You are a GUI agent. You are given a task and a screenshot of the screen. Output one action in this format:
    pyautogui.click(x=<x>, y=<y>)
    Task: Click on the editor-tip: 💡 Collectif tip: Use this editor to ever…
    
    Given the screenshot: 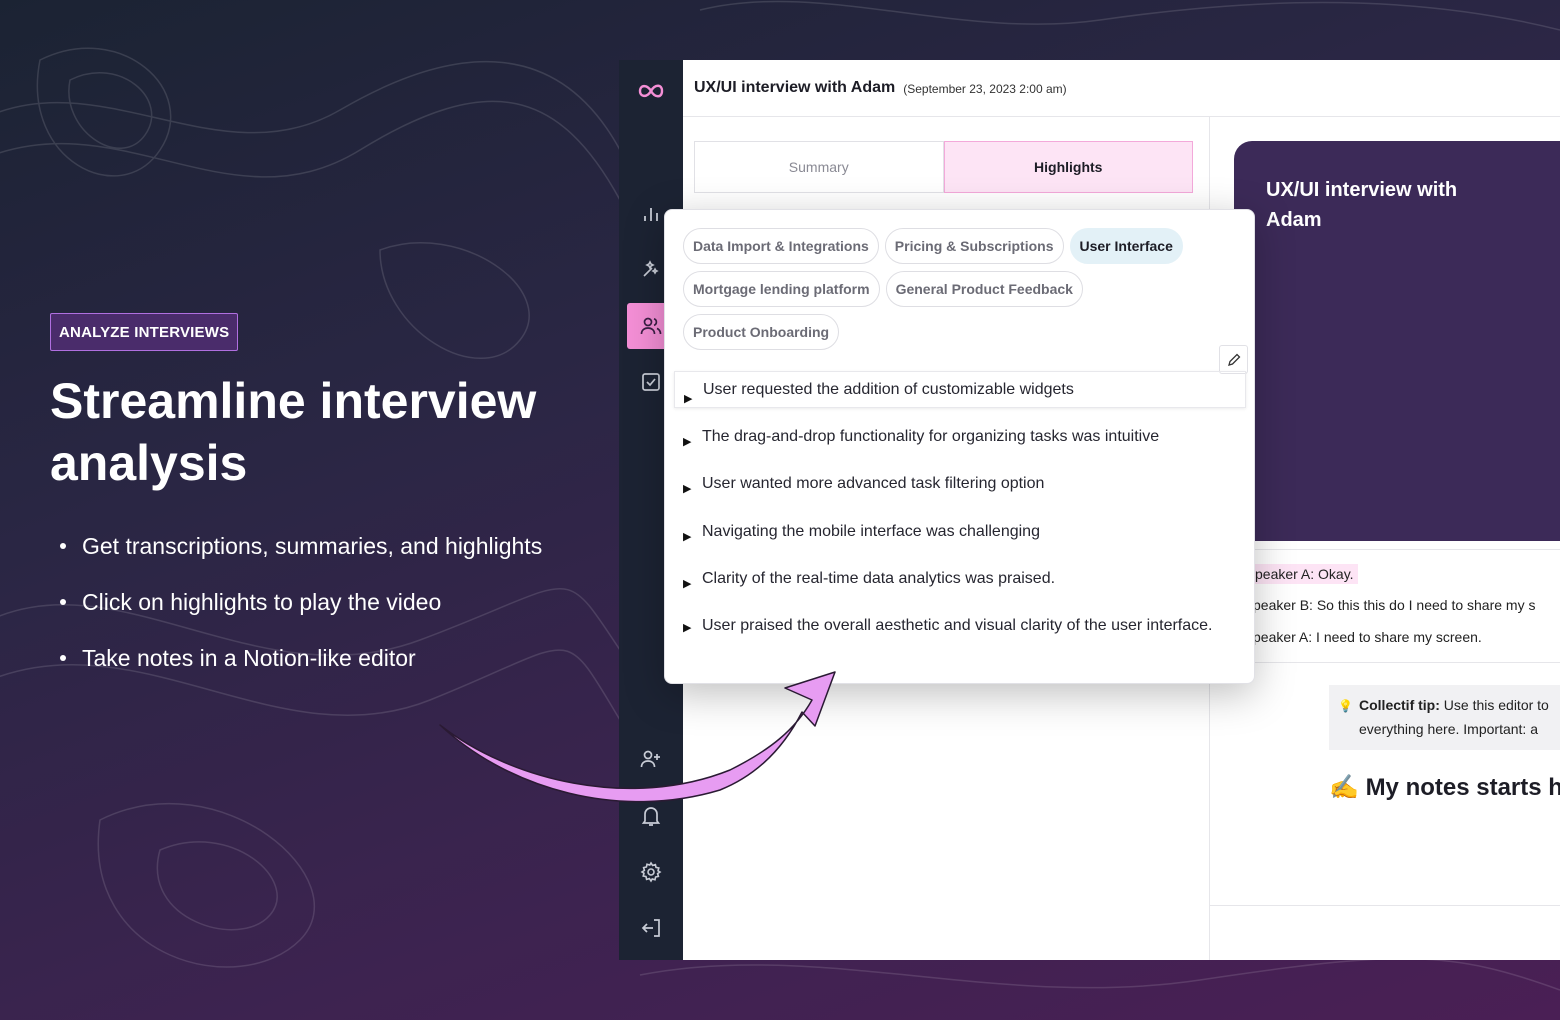 What is the action you would take?
    pyautogui.click(x=1444, y=717)
    